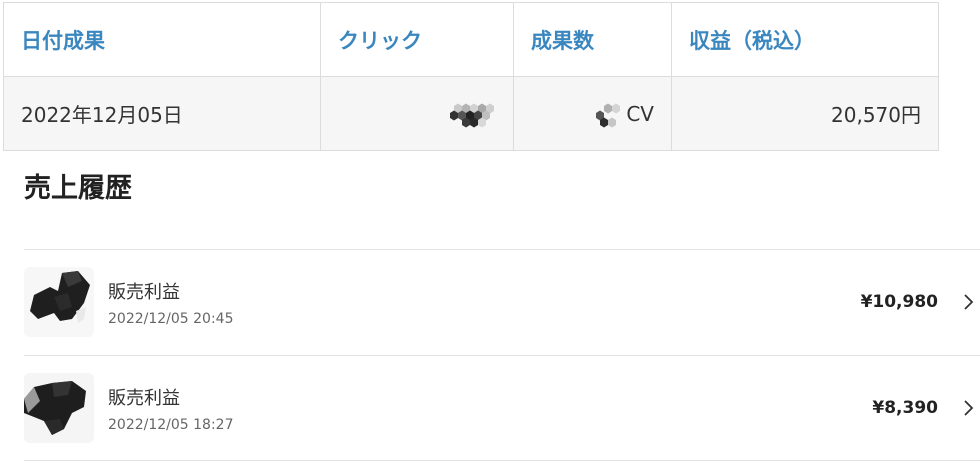 The height and width of the screenshot is (464, 980). Describe the element at coordinates (417, 113) in the screenshot. I see `row-click` at that location.